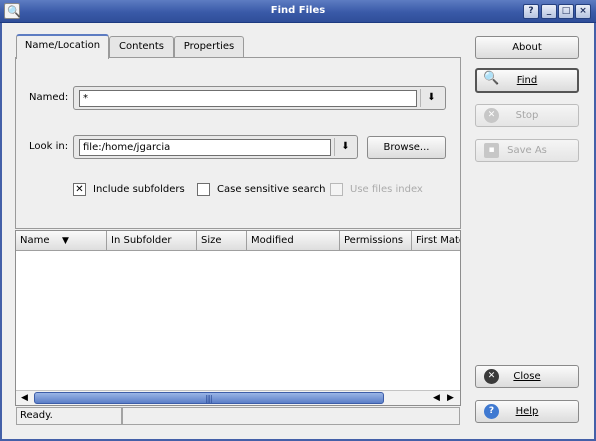  Describe the element at coordinates (222, 241) in the screenshot. I see `column-header-size: Size` at that location.